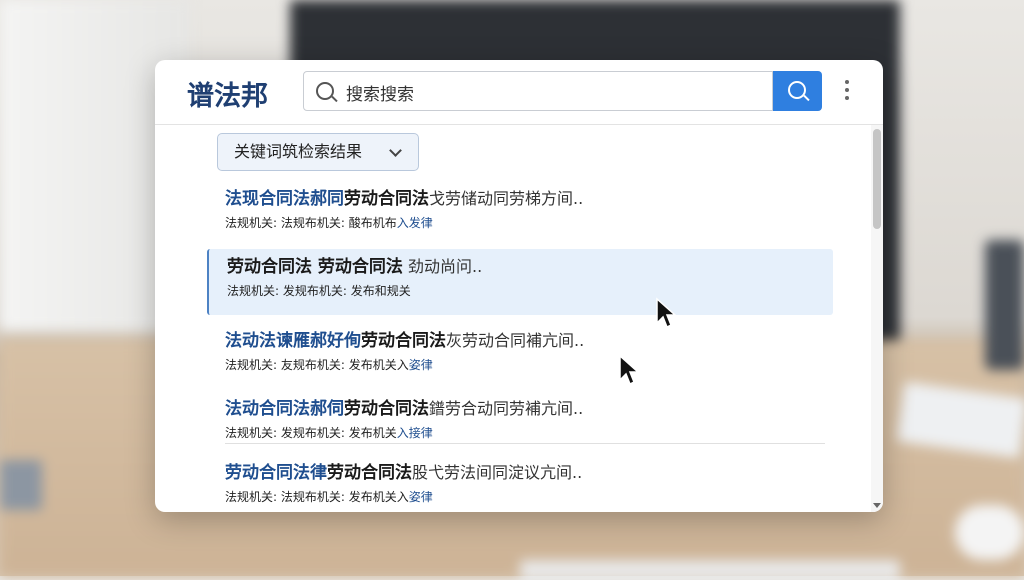 The height and width of the screenshot is (580, 1024). Describe the element at coordinates (319, 291) in the screenshot. I see `result-meta: 法规机关: 发规布机关: 发布和规关` at that location.